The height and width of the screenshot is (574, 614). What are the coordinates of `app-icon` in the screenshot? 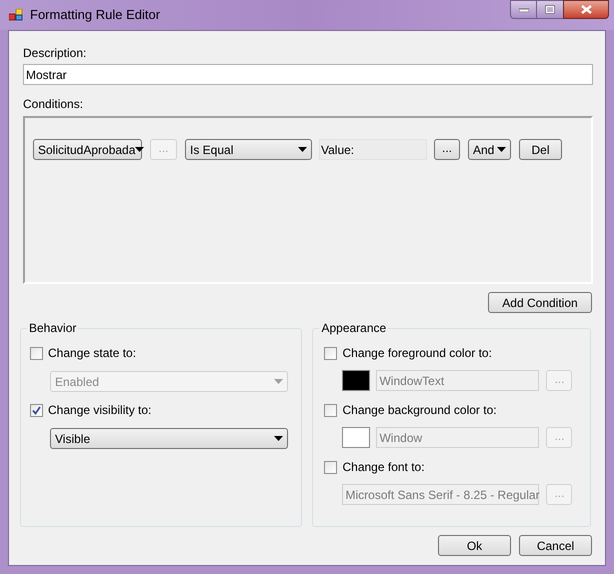 It's located at (16, 15).